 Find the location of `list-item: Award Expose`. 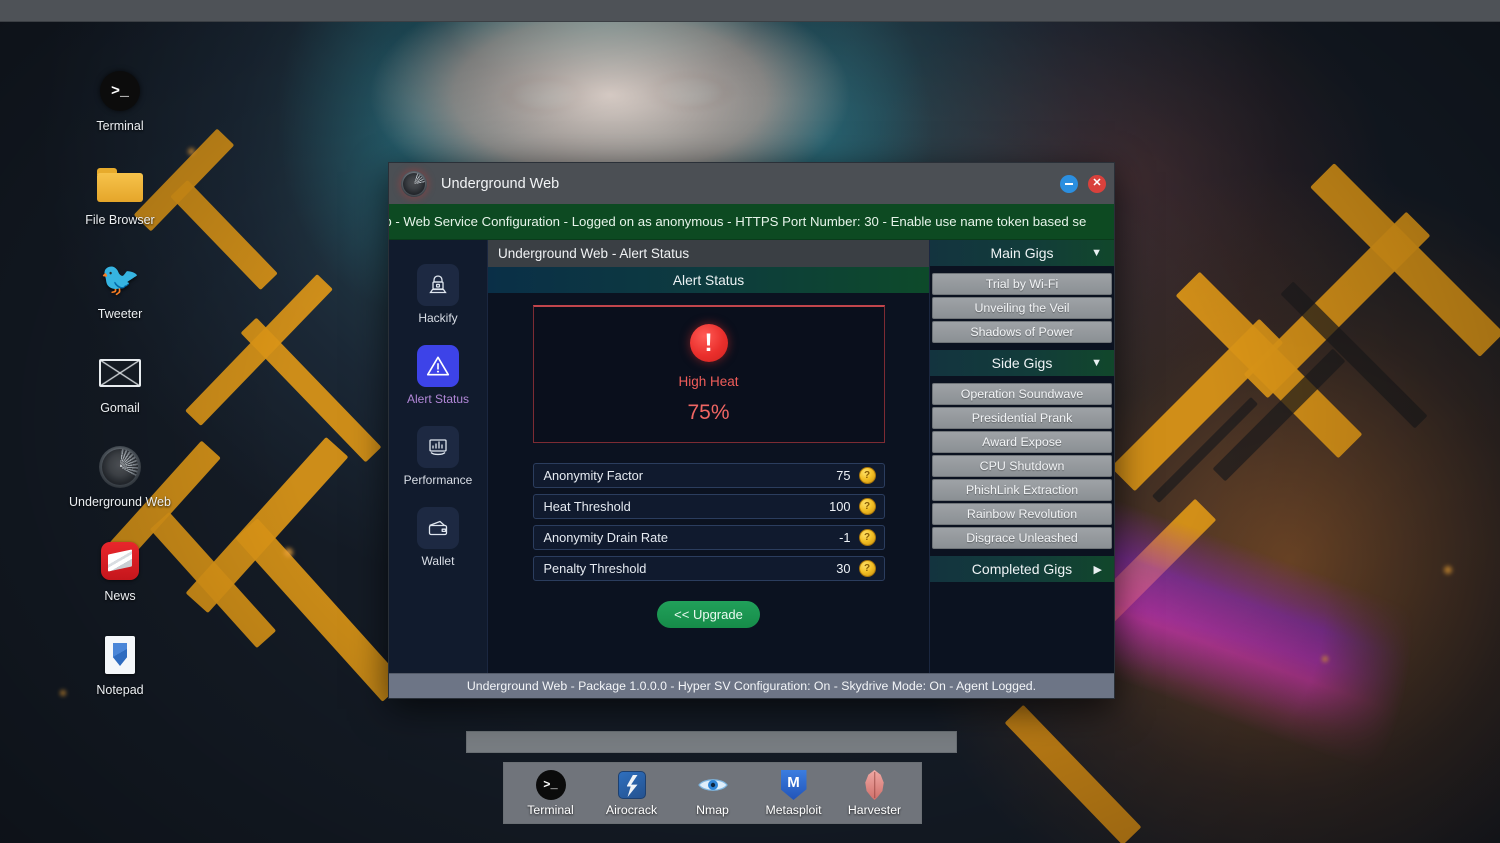

list-item: Award Expose is located at coordinates (1022, 442).